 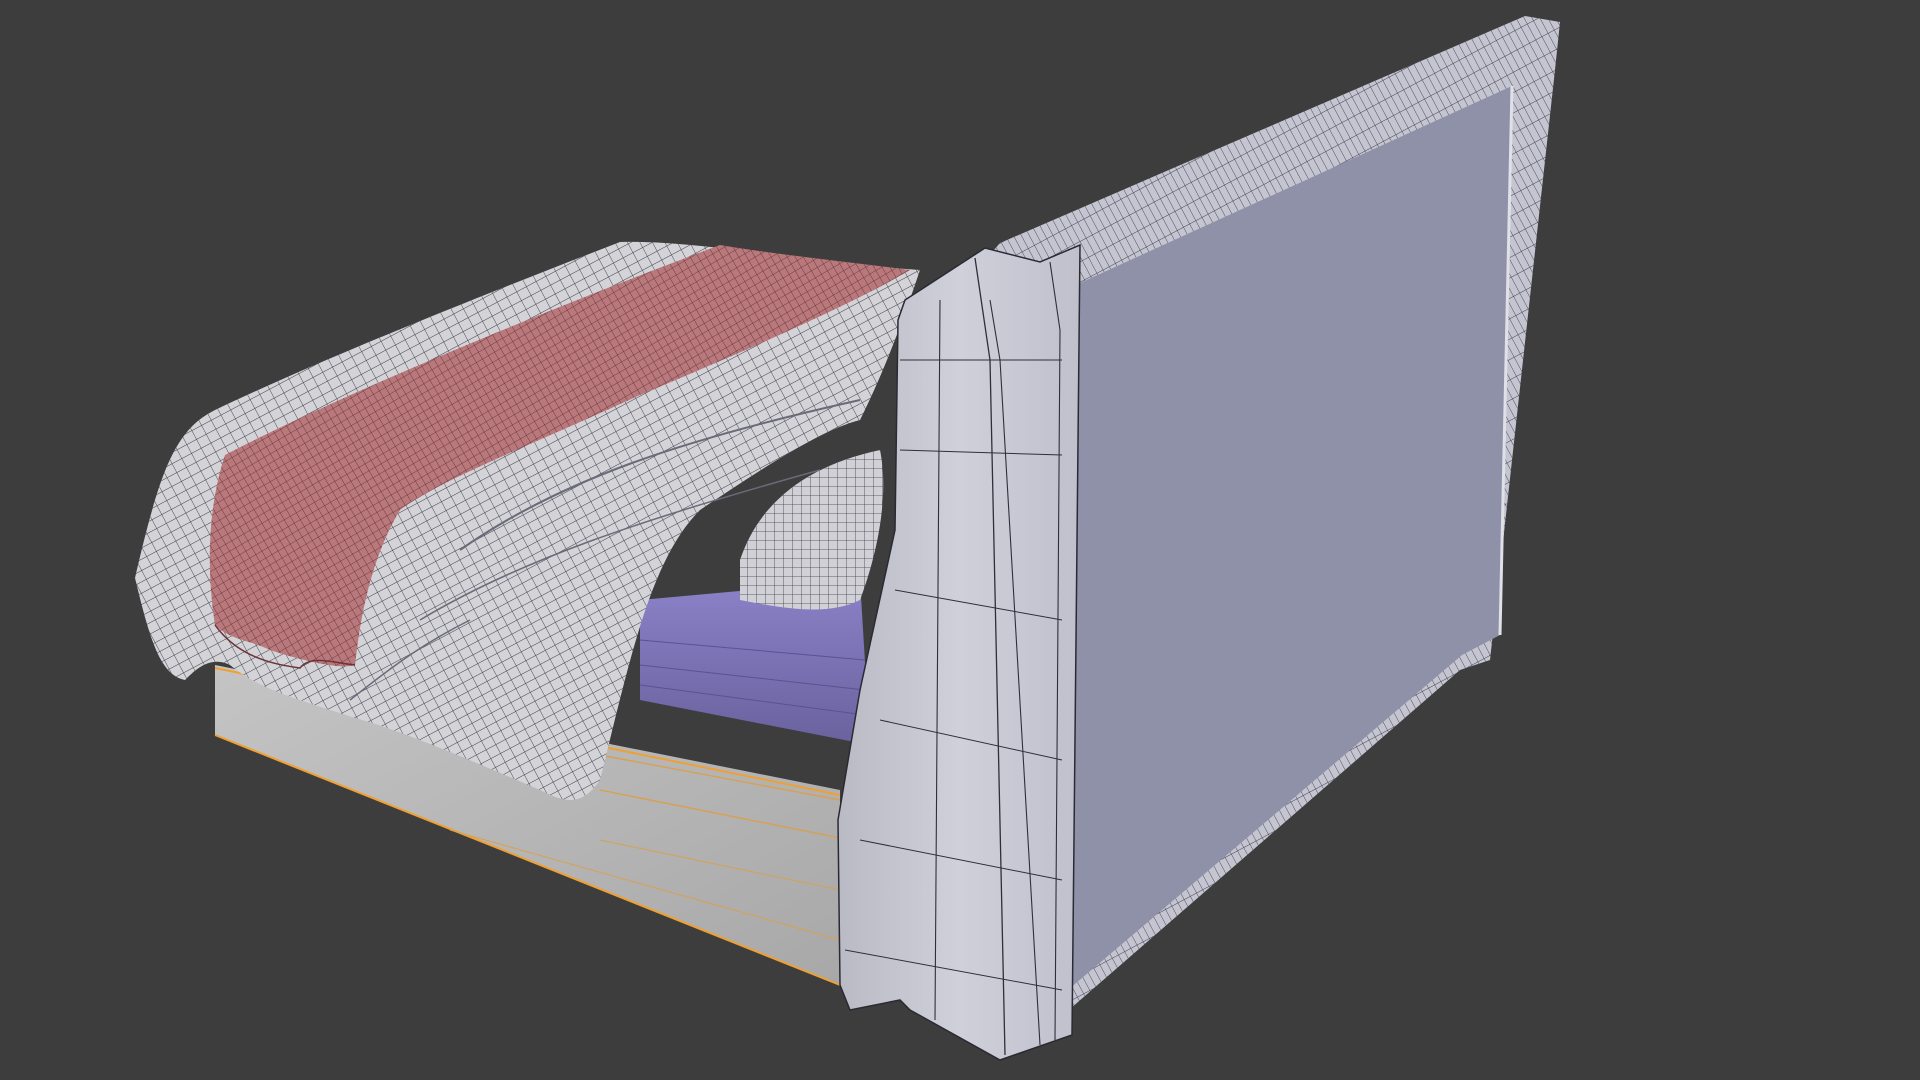 I want to click on pillow, so click(x=812, y=530).